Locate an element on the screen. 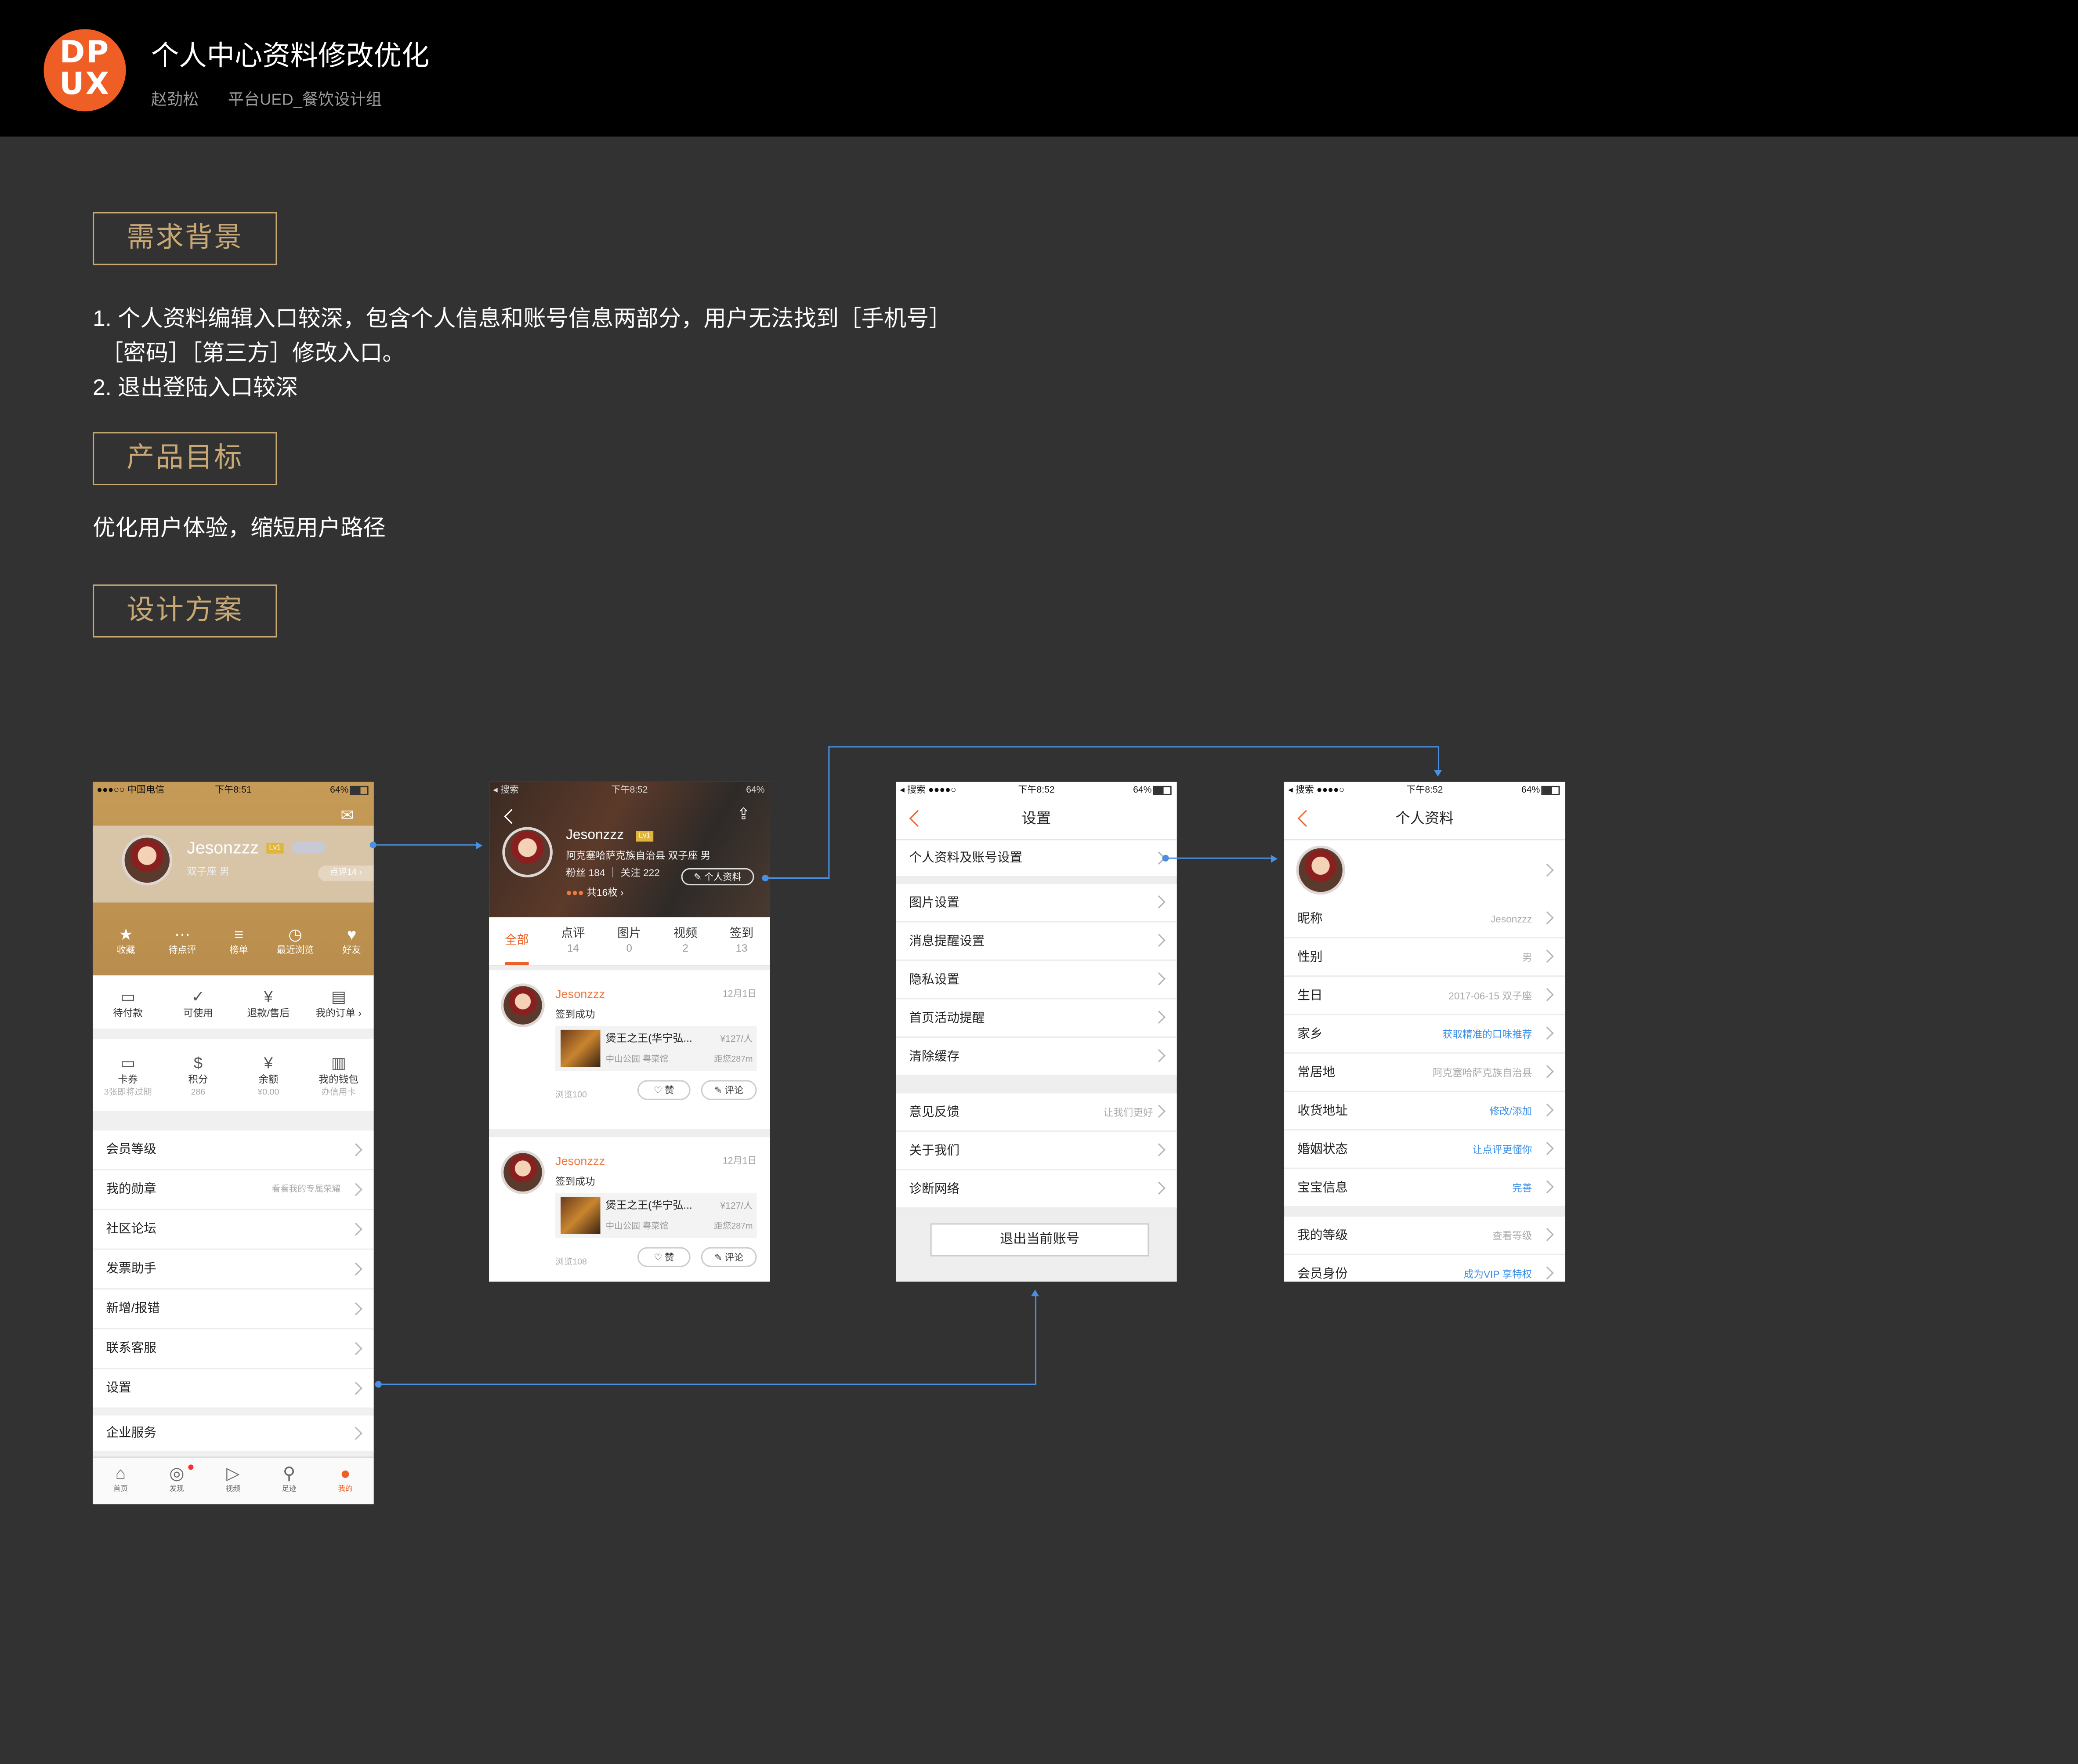 The image size is (2078, 1764). points-tag: 点评14 › is located at coordinates (346, 873).